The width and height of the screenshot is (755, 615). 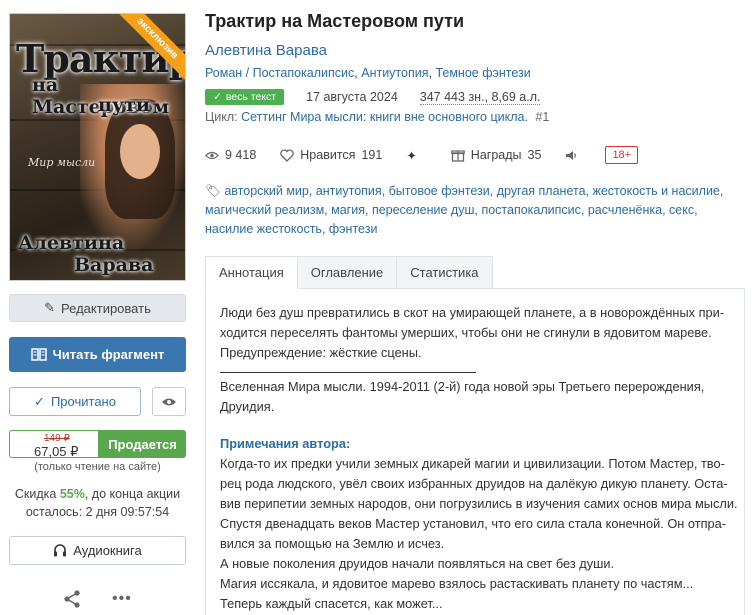 What do you see at coordinates (335, 21) in the screenshot?
I see `book-title: Трактир на Мастеровом пути` at bounding box center [335, 21].